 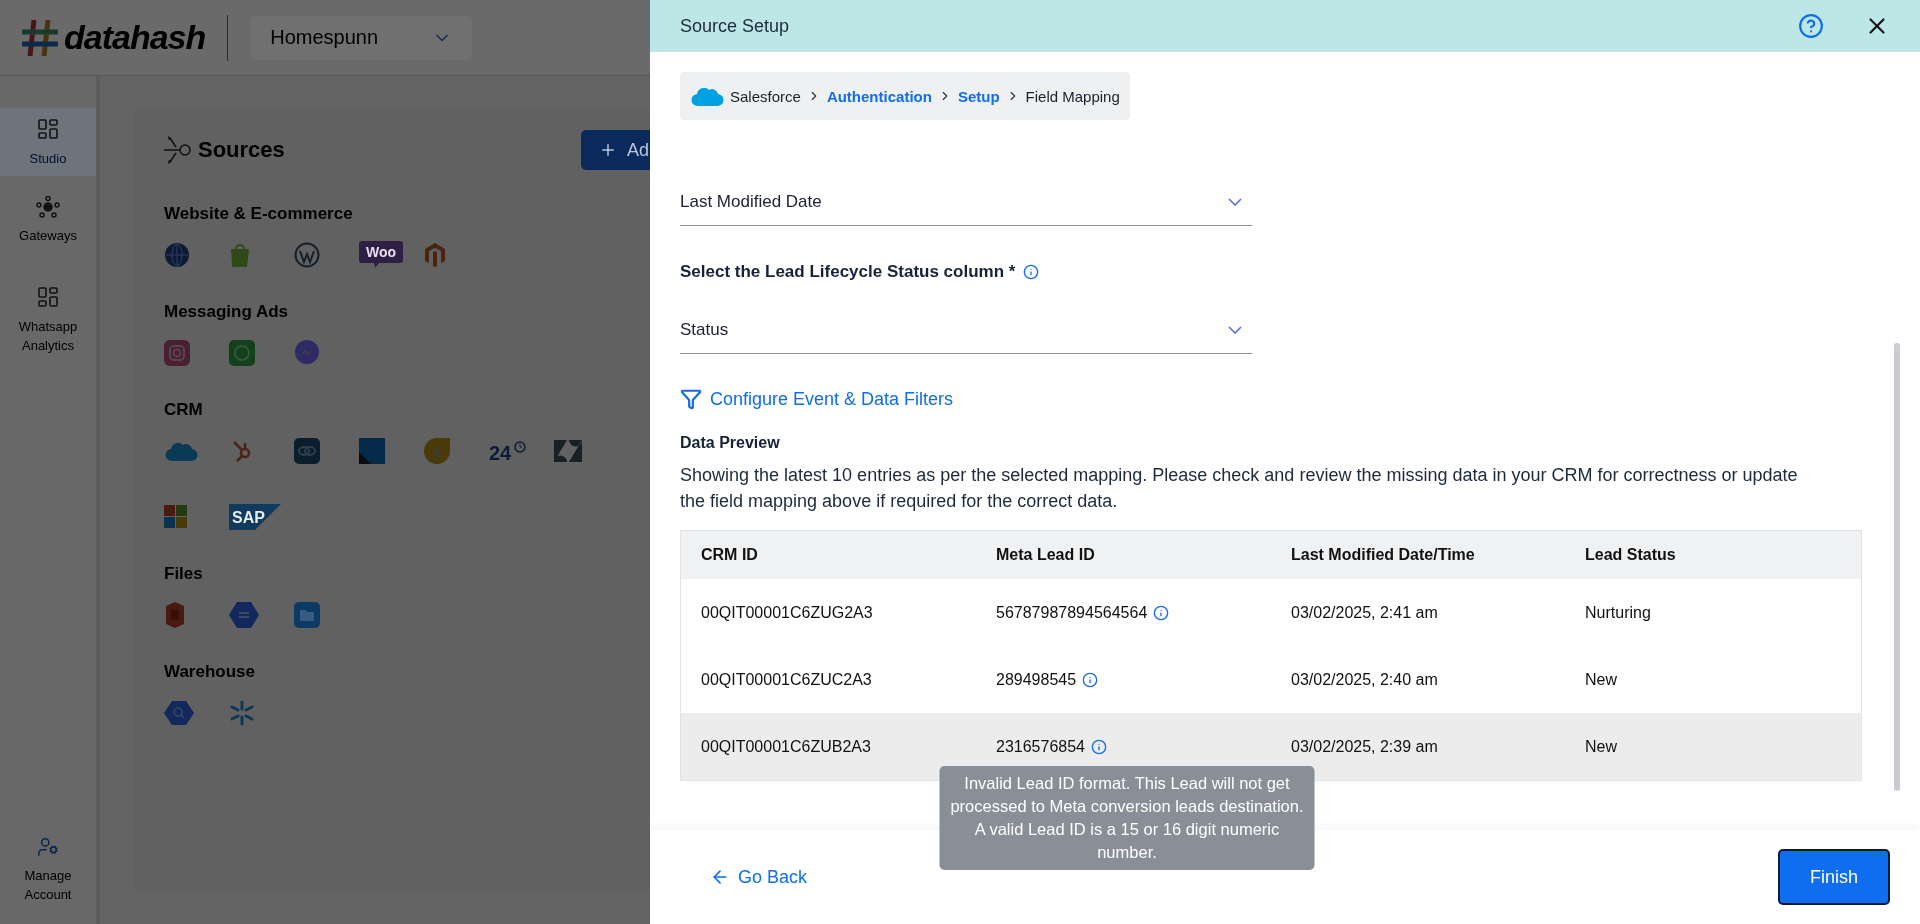 What do you see at coordinates (48, 207) in the screenshot?
I see `network-icon` at bounding box center [48, 207].